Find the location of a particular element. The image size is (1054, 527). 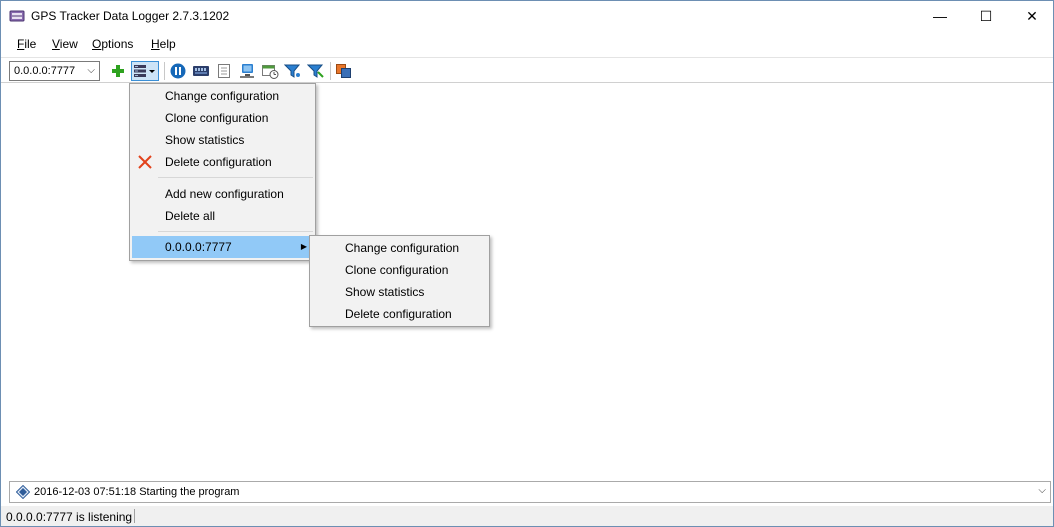

menu-file: File is located at coordinates (26, 44).